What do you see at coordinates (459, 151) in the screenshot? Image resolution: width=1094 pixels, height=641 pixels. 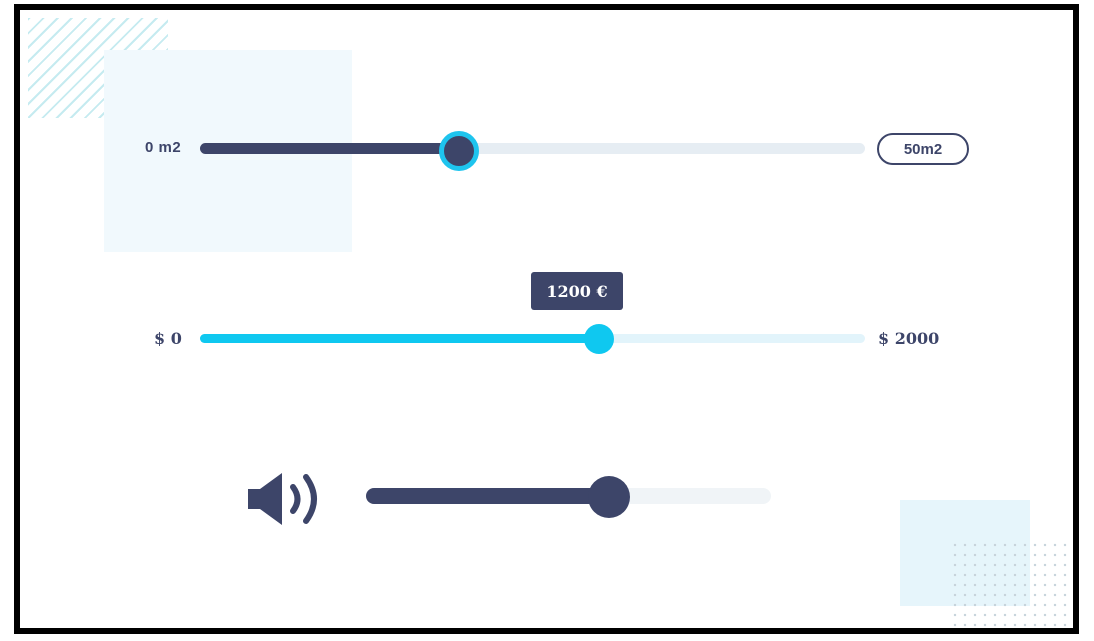 I see `area-slider-thumb` at bounding box center [459, 151].